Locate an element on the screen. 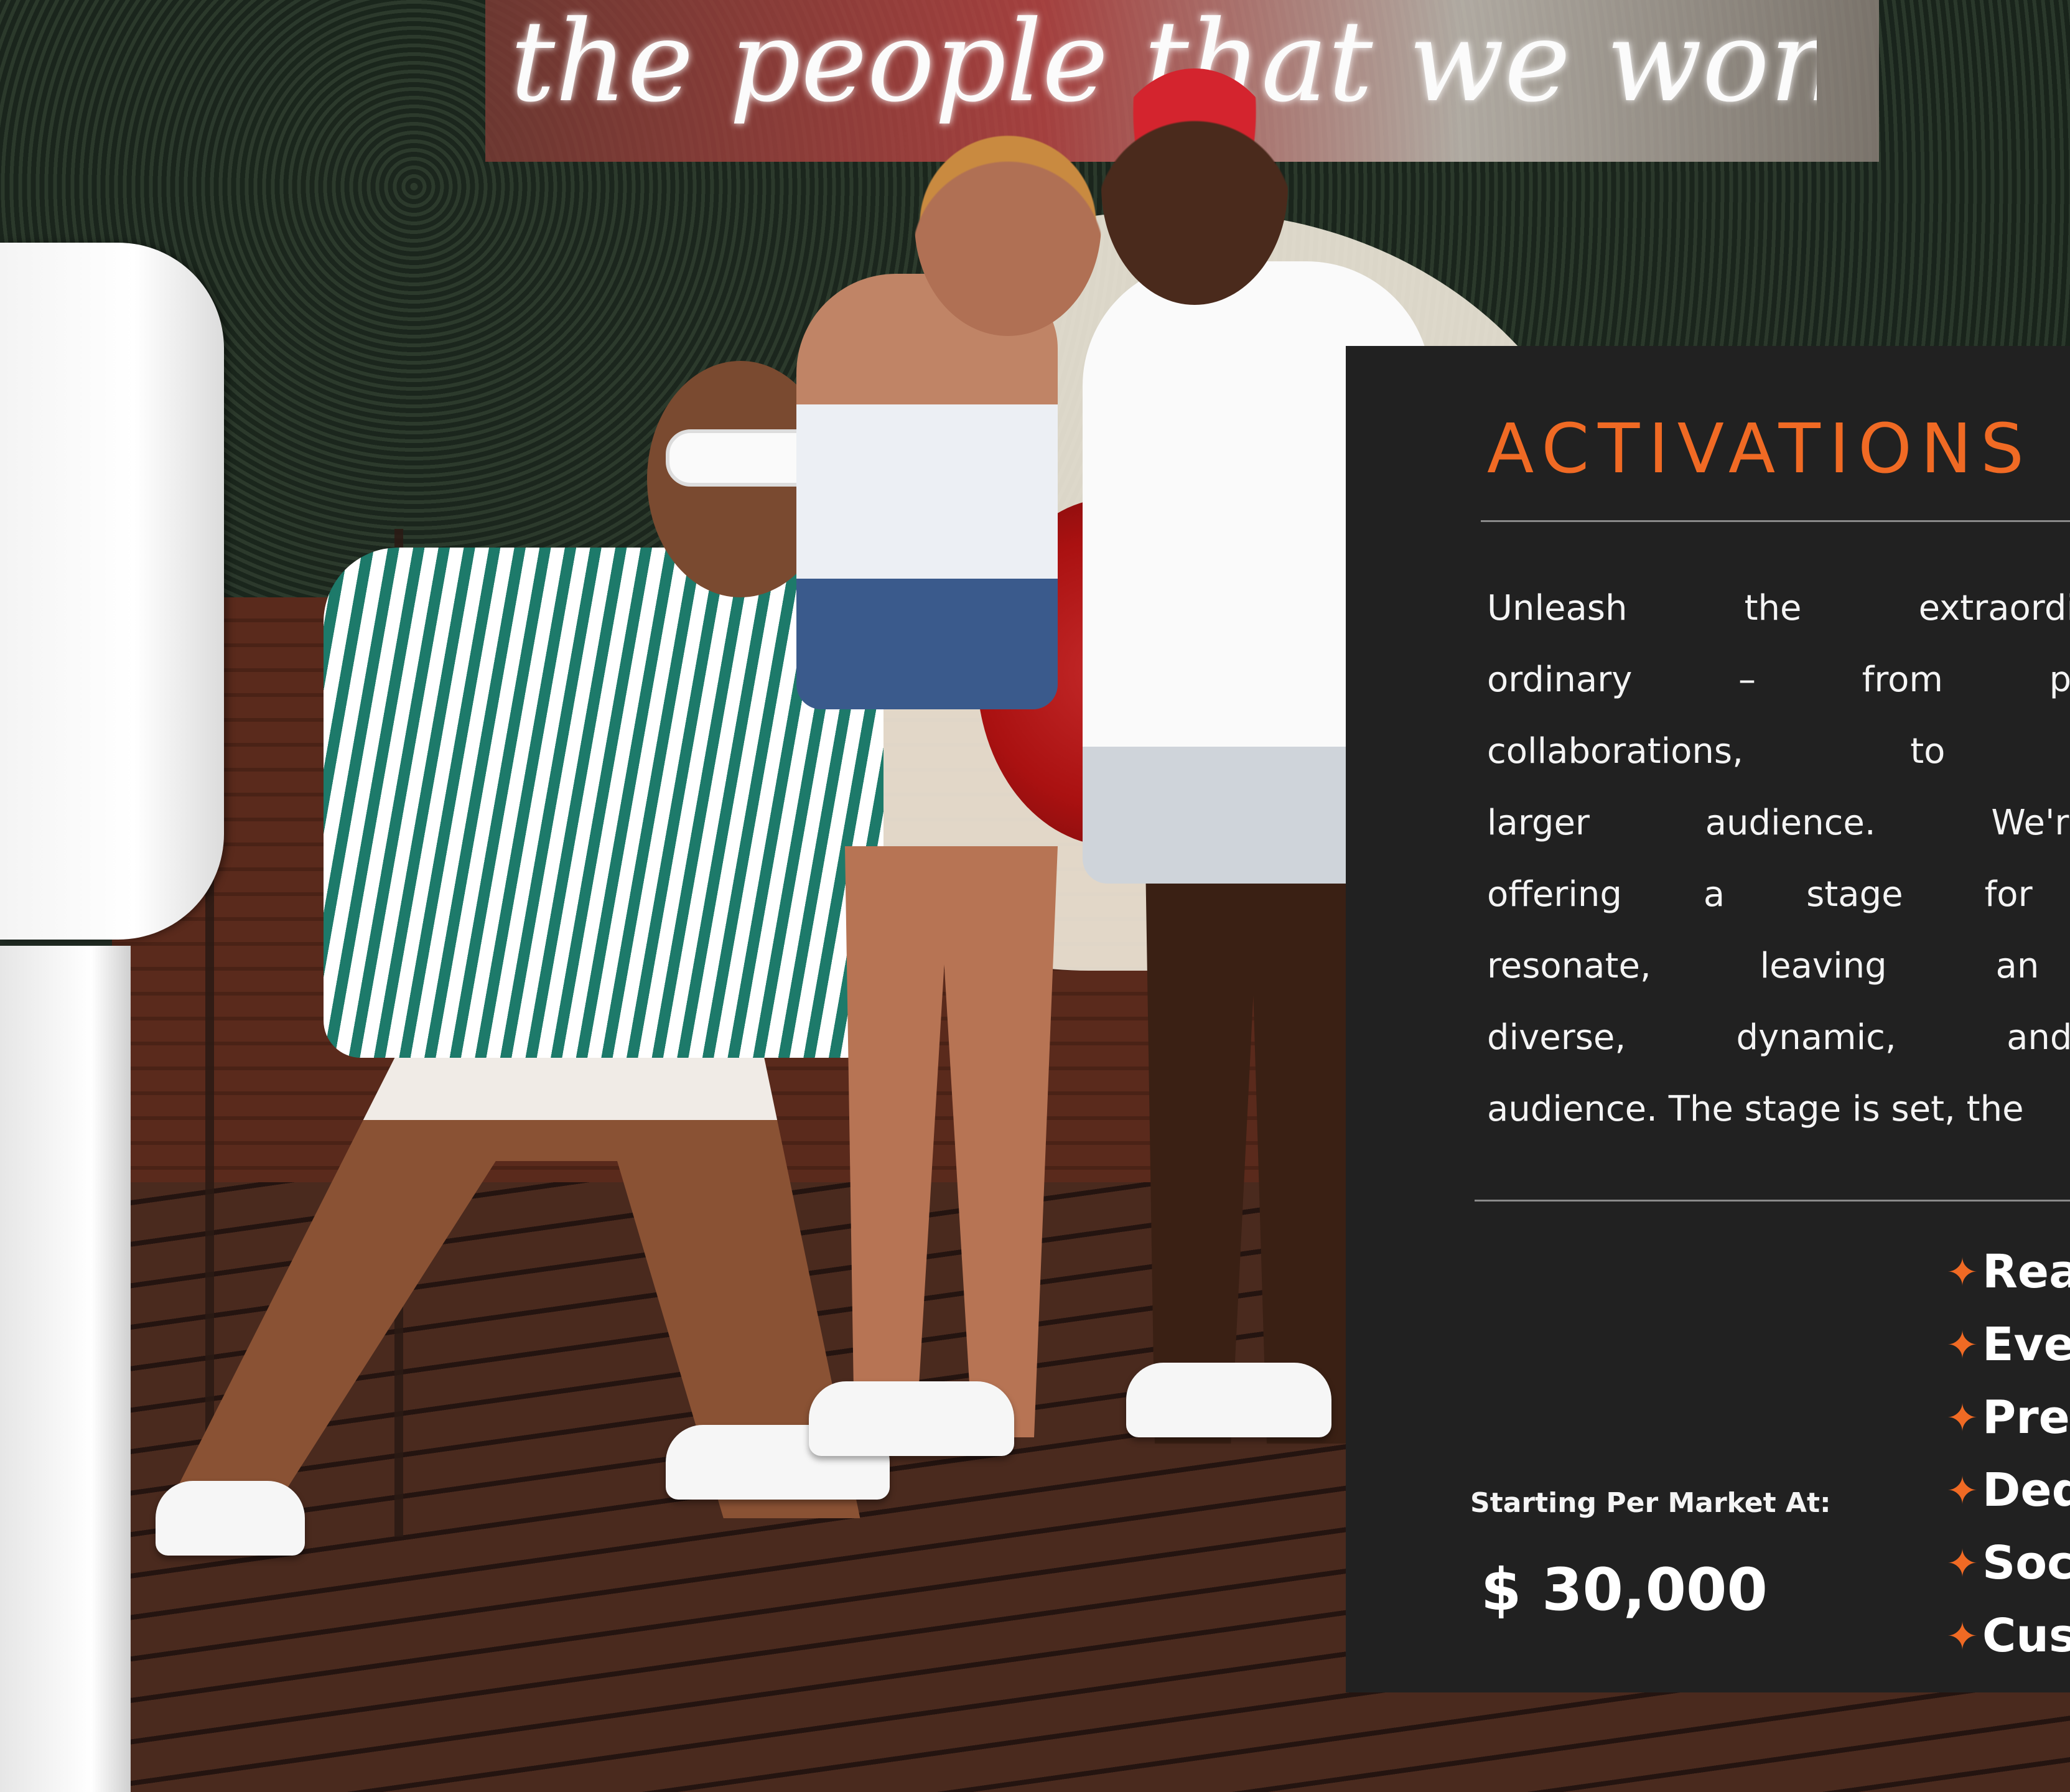 This screenshot has width=2070, height=1792. feature-label: Cus is located at coordinates (2026, 1636).